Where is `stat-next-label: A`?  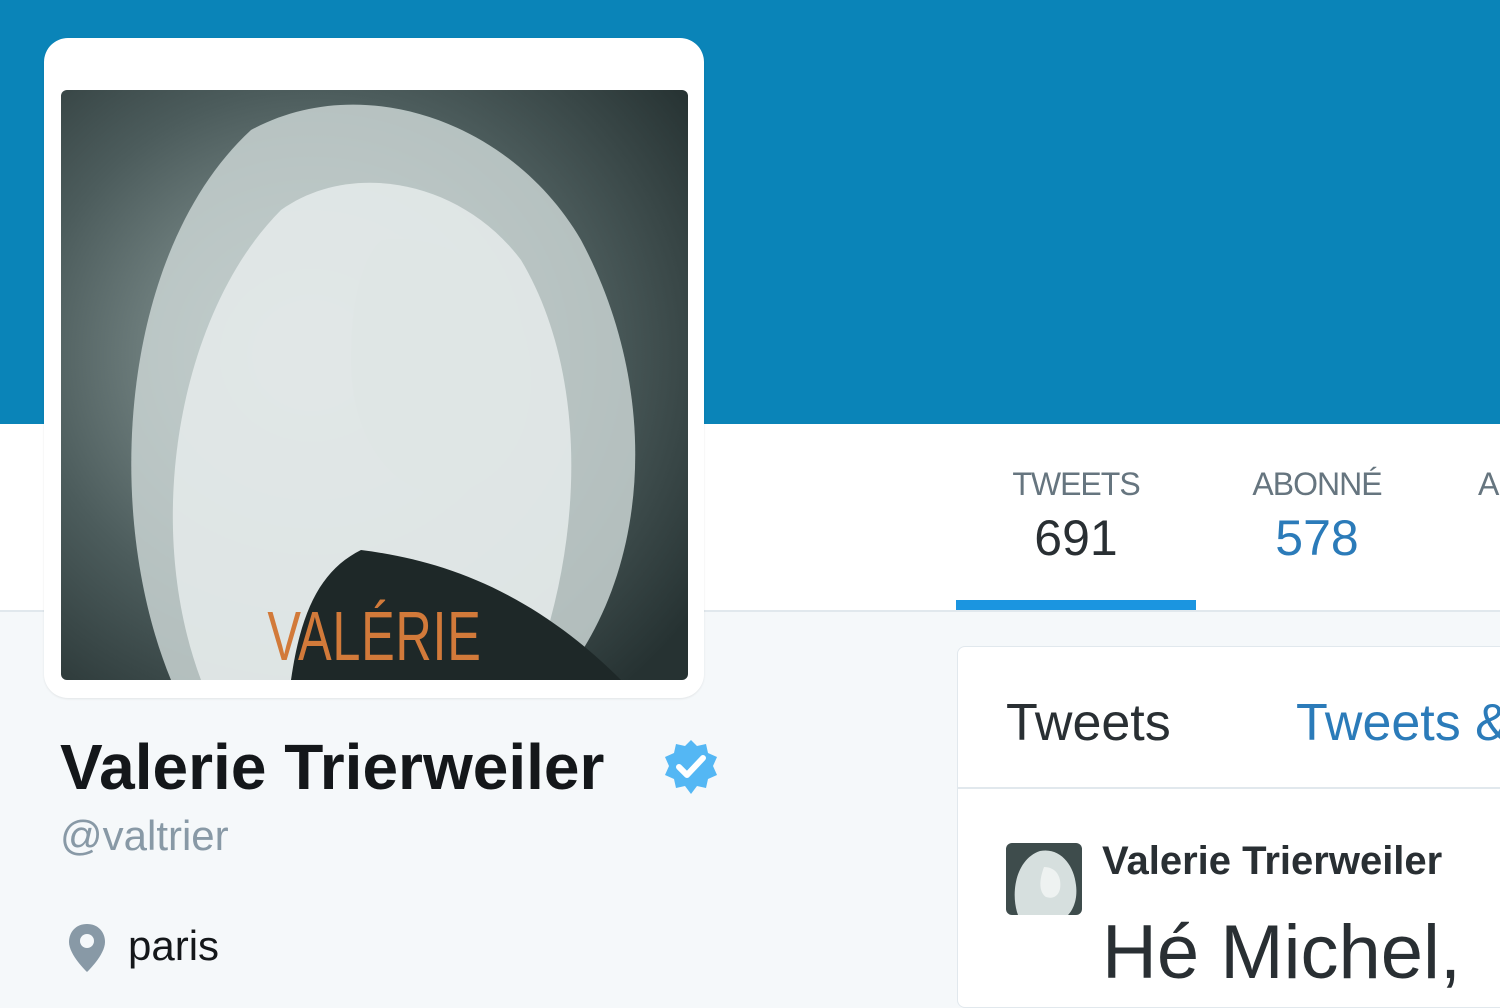
stat-next-label: A is located at coordinates (1488, 484).